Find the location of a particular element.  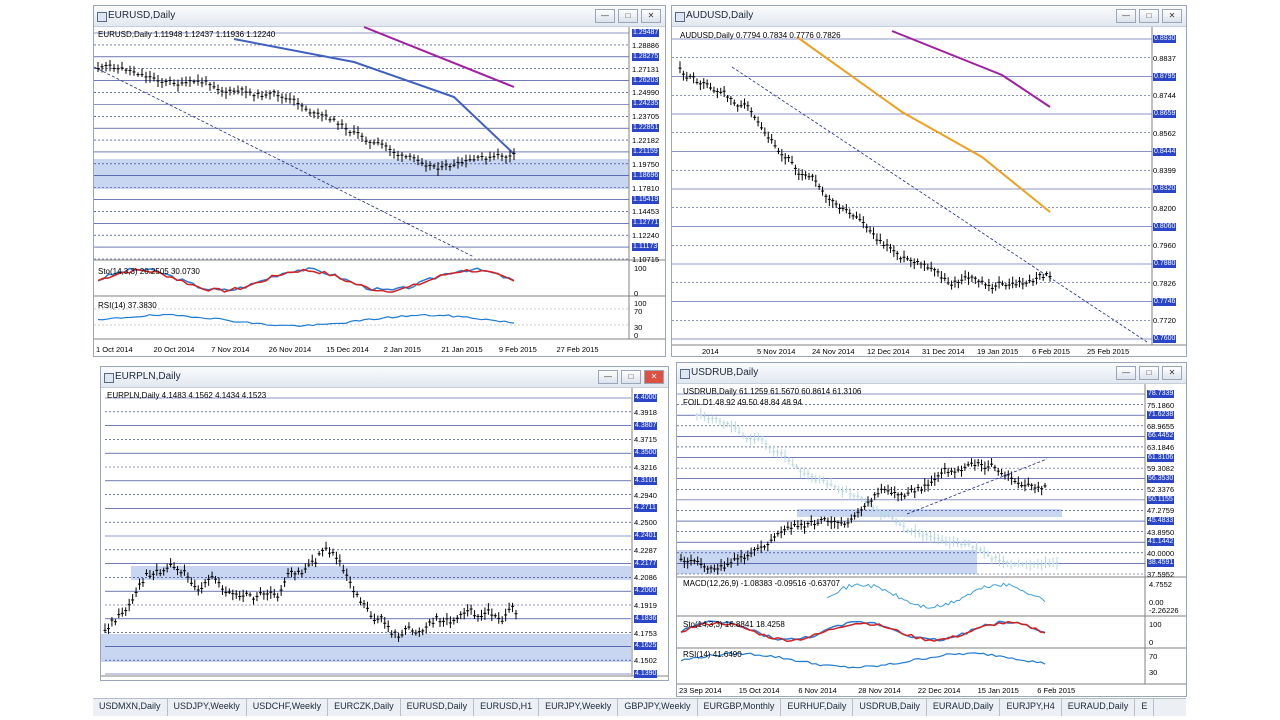

price-label: 0.8795 is located at coordinates (1165, 76).